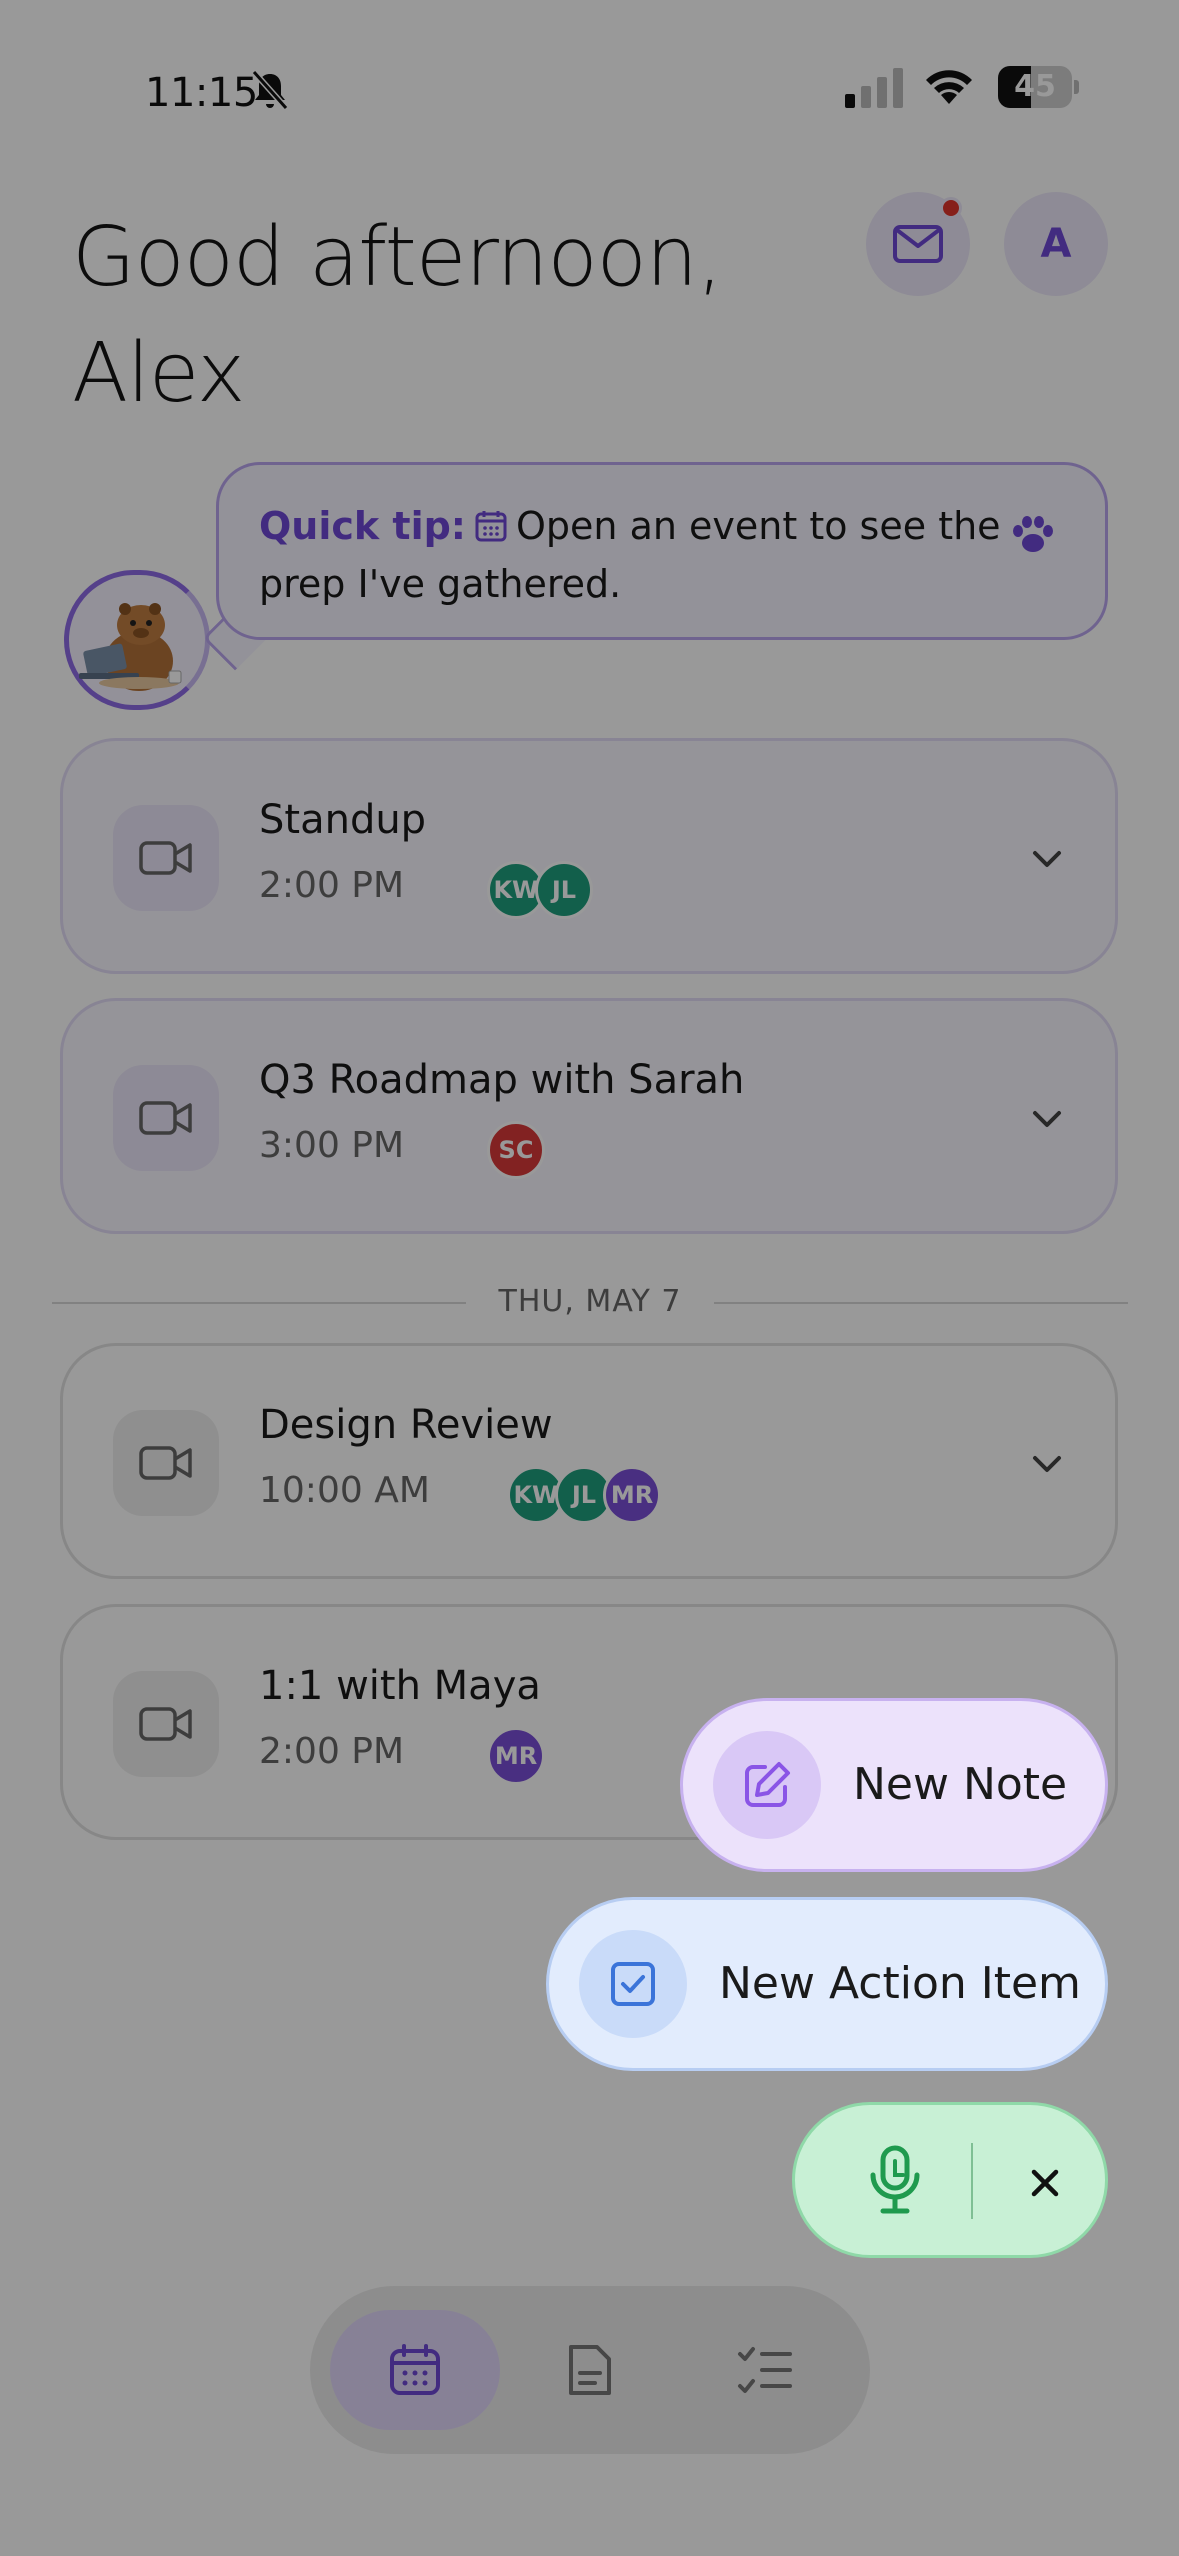 This screenshot has height=2556, width=1179. Describe the element at coordinates (972, 2181) in the screenshot. I see `fab-separator` at that location.